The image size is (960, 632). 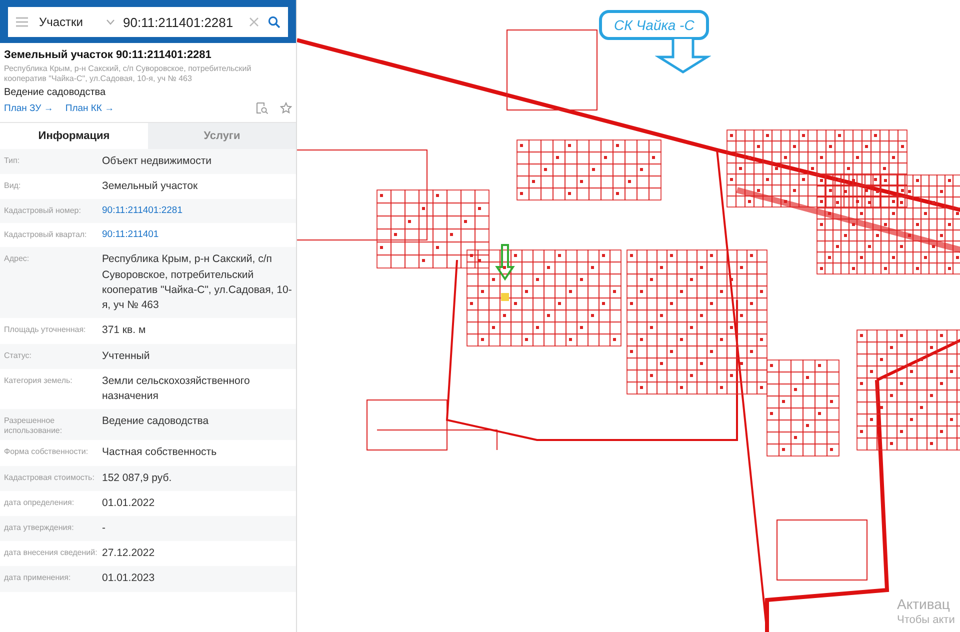 What do you see at coordinates (683, 56) in the screenshot?
I see `arrow-icon` at bounding box center [683, 56].